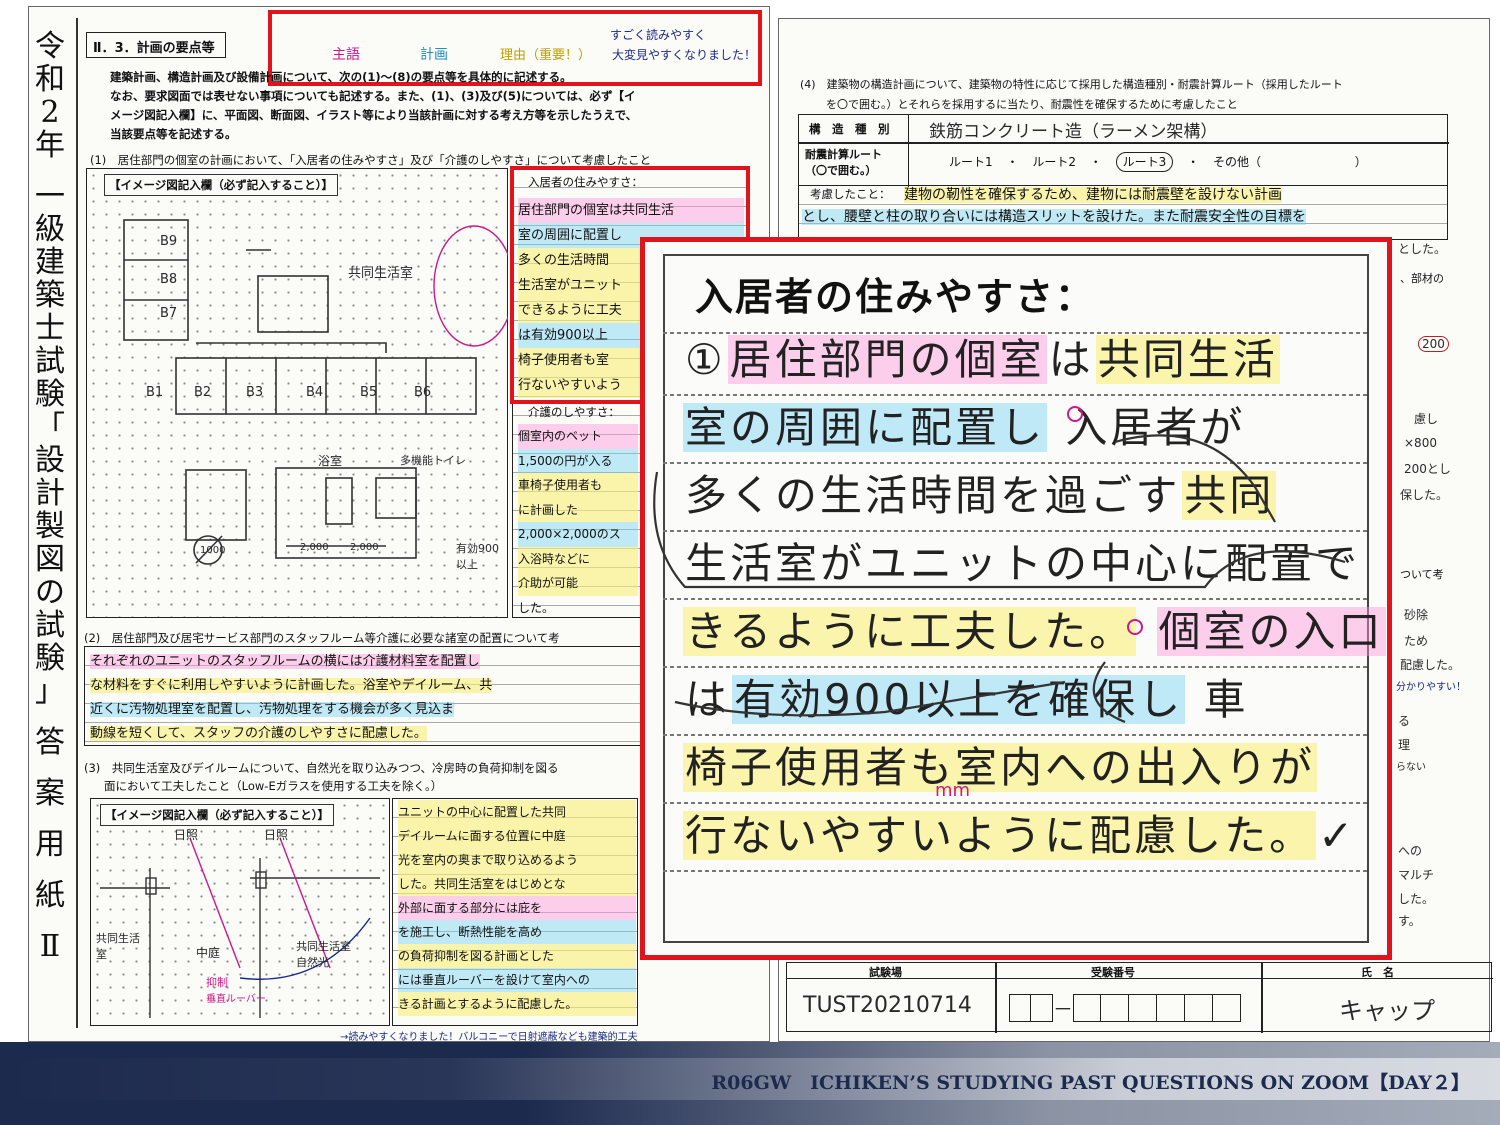 This screenshot has height=1125, width=1500. Describe the element at coordinates (517, 956) in the screenshot. I see `q3-line: の負荷抑制を図る計画とした` at that location.